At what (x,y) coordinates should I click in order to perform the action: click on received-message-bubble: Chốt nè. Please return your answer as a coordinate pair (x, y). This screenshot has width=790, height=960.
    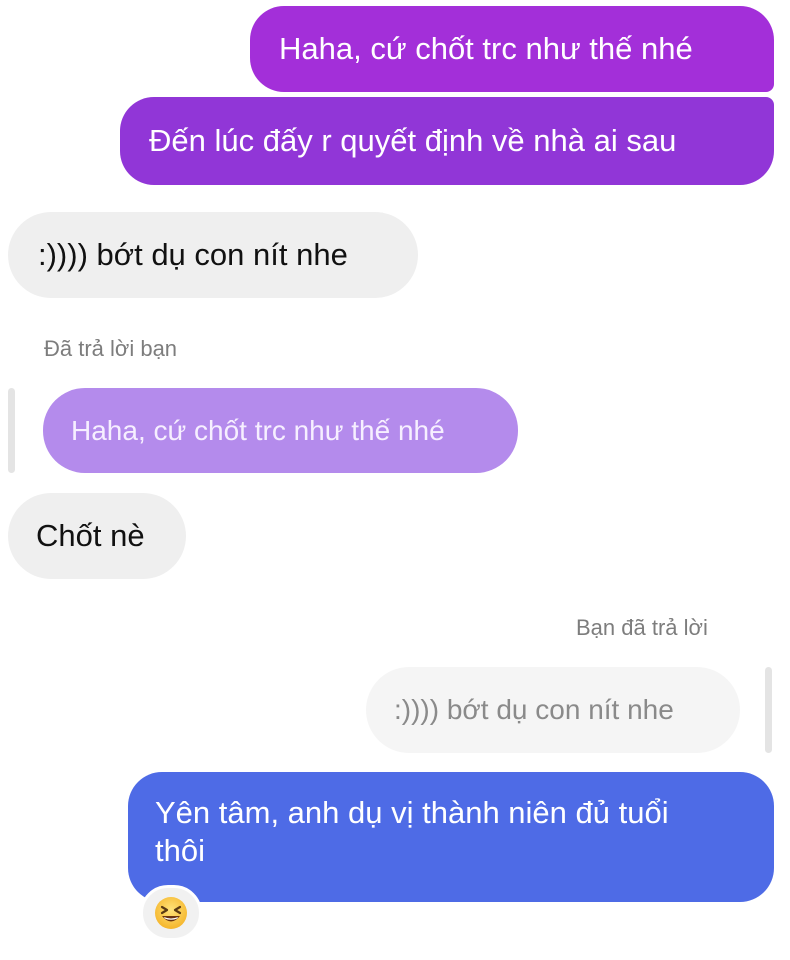
    Looking at the image, I should click on (97, 536).